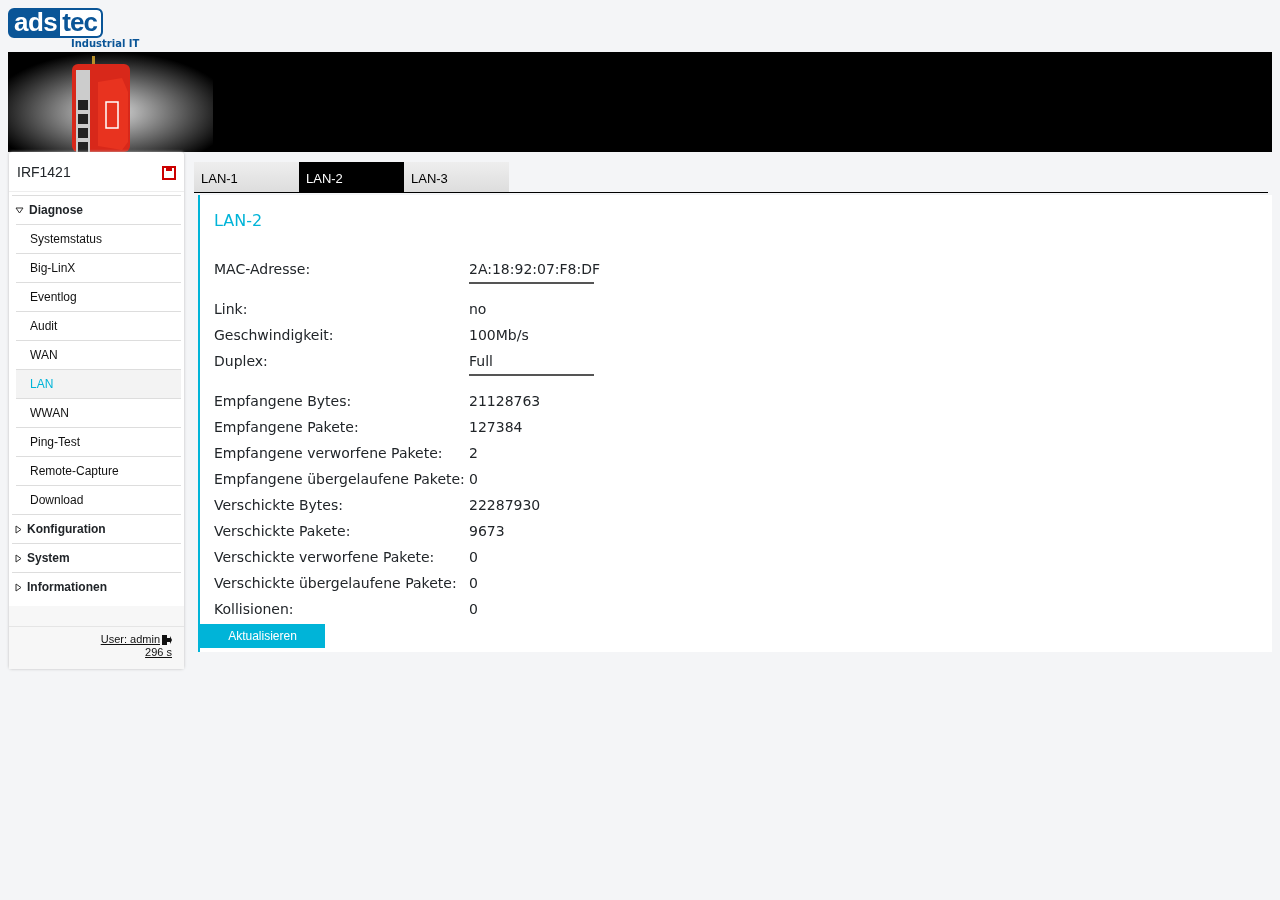  I want to click on field-label: Link:, so click(231, 309).